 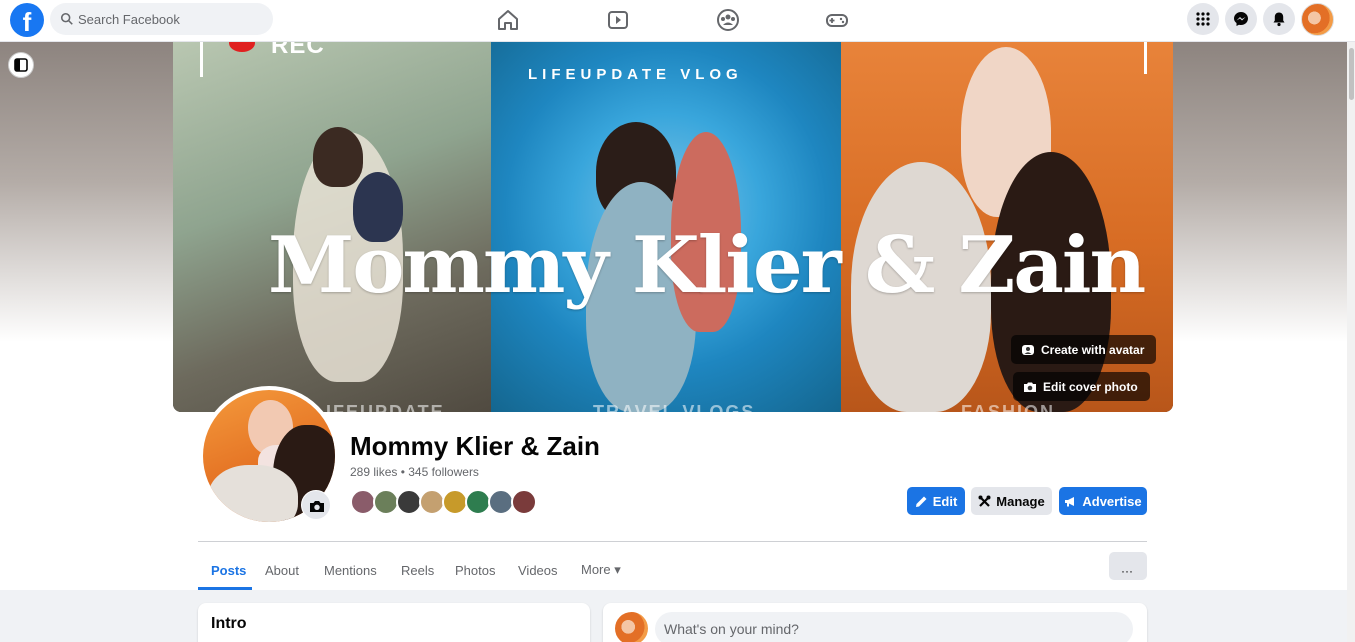 What do you see at coordinates (350, 570) in the screenshot?
I see `tab-mentions: Mentions` at bounding box center [350, 570].